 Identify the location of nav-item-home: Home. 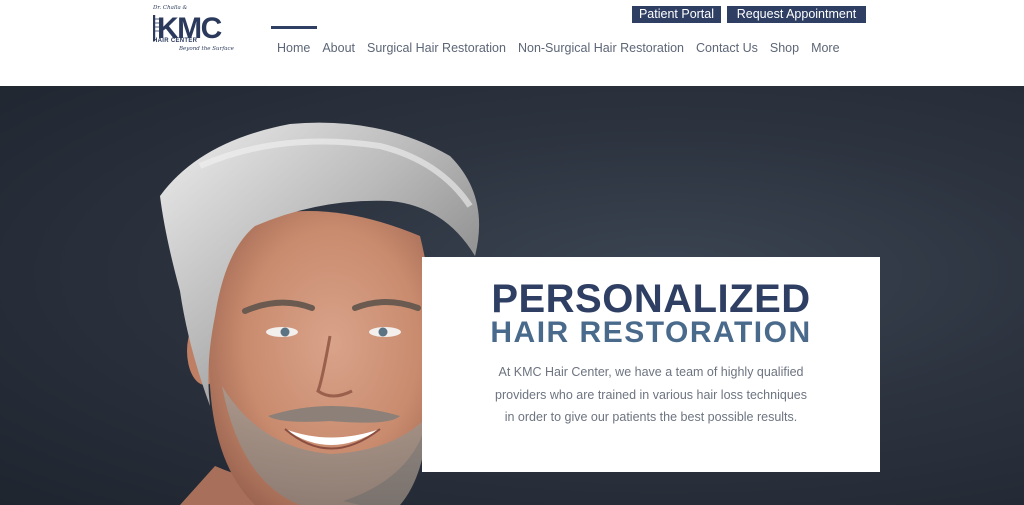
(294, 41).